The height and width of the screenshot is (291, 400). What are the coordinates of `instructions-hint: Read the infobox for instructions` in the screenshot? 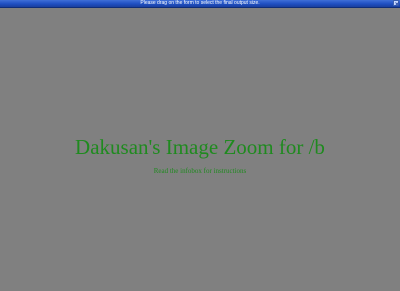 It's located at (200, 171).